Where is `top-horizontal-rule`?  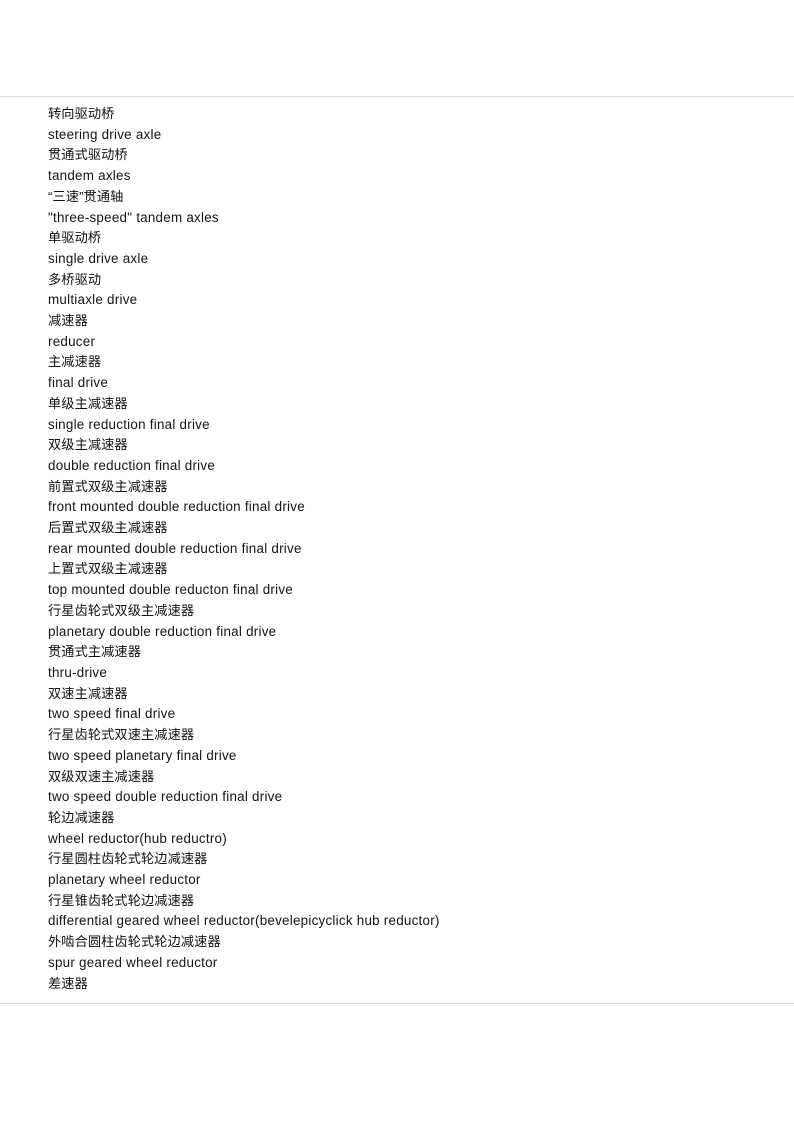 top-horizontal-rule is located at coordinates (397, 96).